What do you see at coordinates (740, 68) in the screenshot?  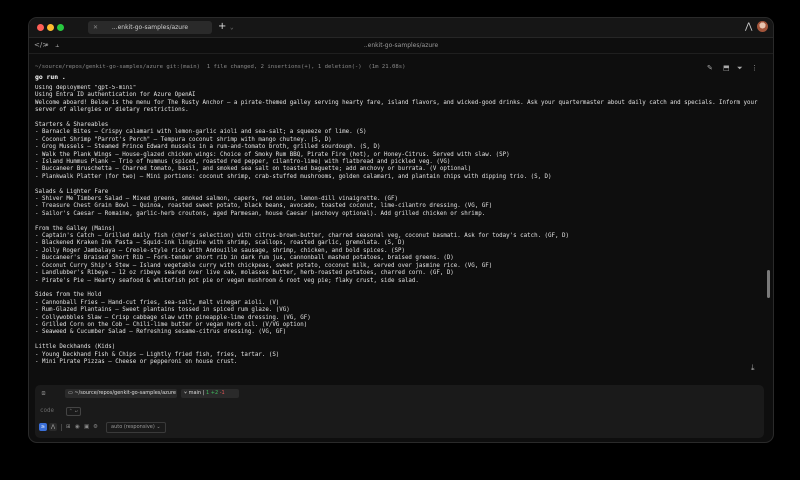 I see `filter-icon: ⏷` at bounding box center [740, 68].